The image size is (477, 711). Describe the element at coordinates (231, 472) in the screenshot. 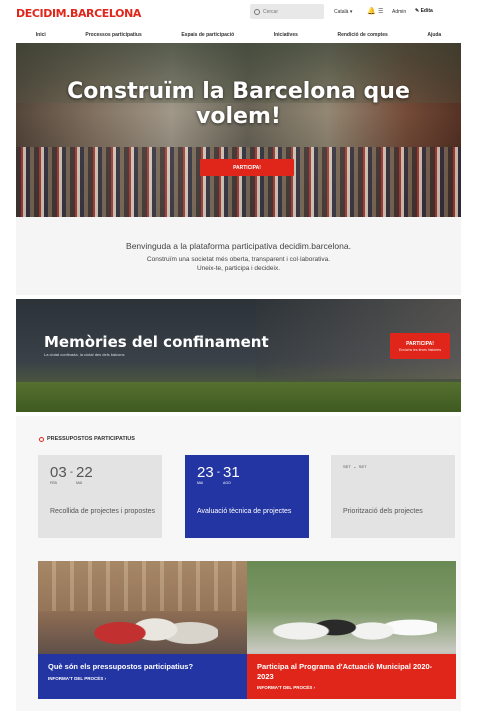

I see `end-day: 31` at that location.